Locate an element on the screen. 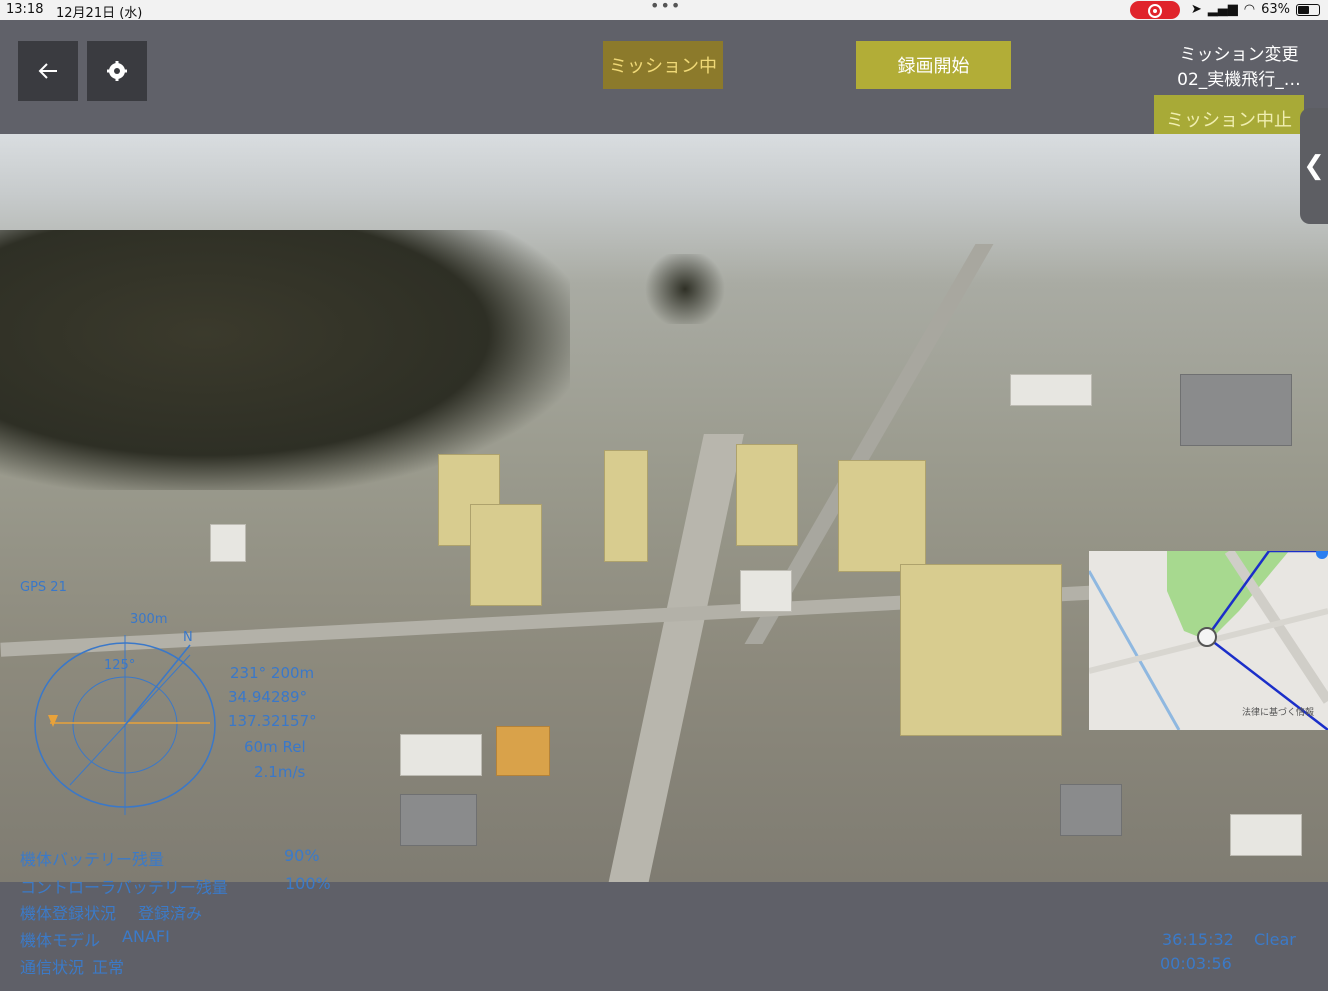 The image size is (1328, 991). back-button is located at coordinates (48, 71).